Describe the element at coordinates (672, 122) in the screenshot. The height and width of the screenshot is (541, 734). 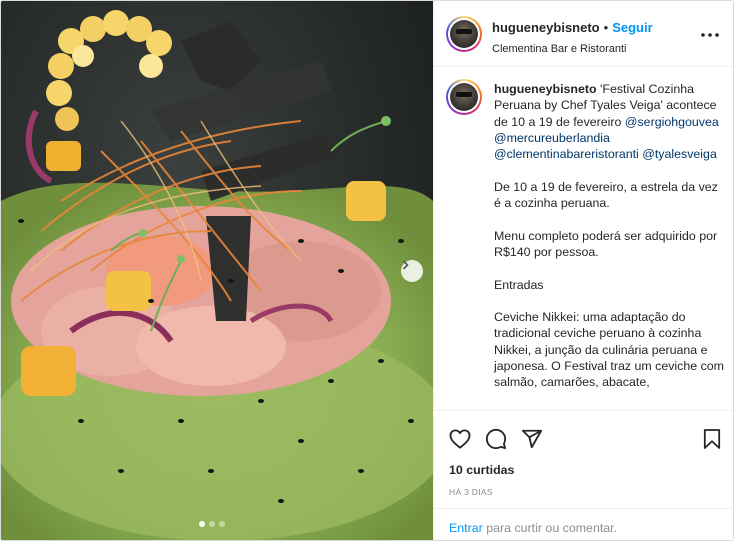
I see `mention-link: @sergiohgouvea` at that location.